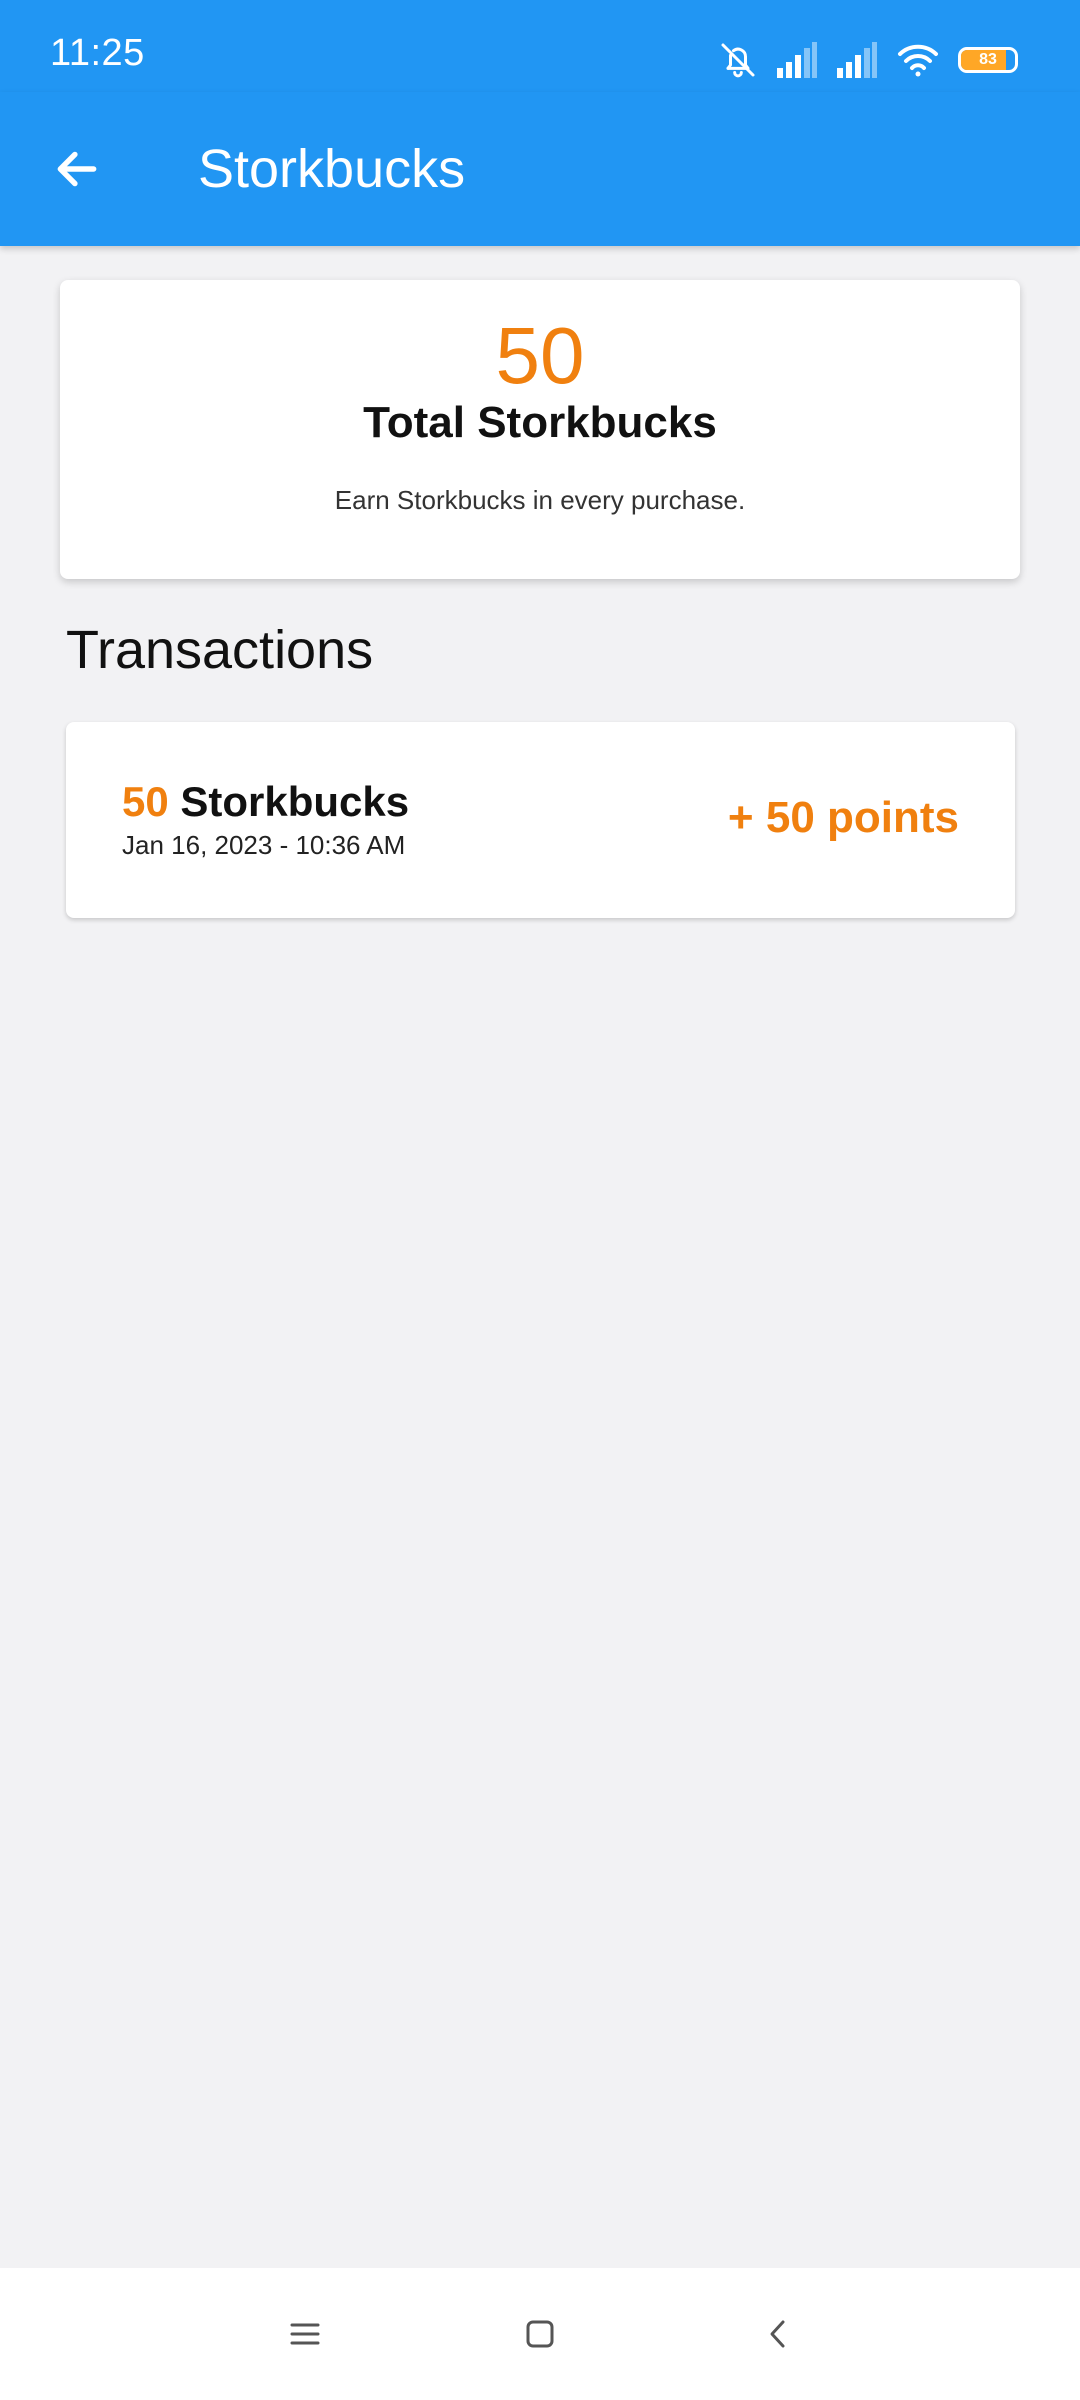 Image resolution: width=1080 pixels, height=2400 pixels. I want to click on earn-hint: Earn Storkbucks in every purchase., so click(540, 500).